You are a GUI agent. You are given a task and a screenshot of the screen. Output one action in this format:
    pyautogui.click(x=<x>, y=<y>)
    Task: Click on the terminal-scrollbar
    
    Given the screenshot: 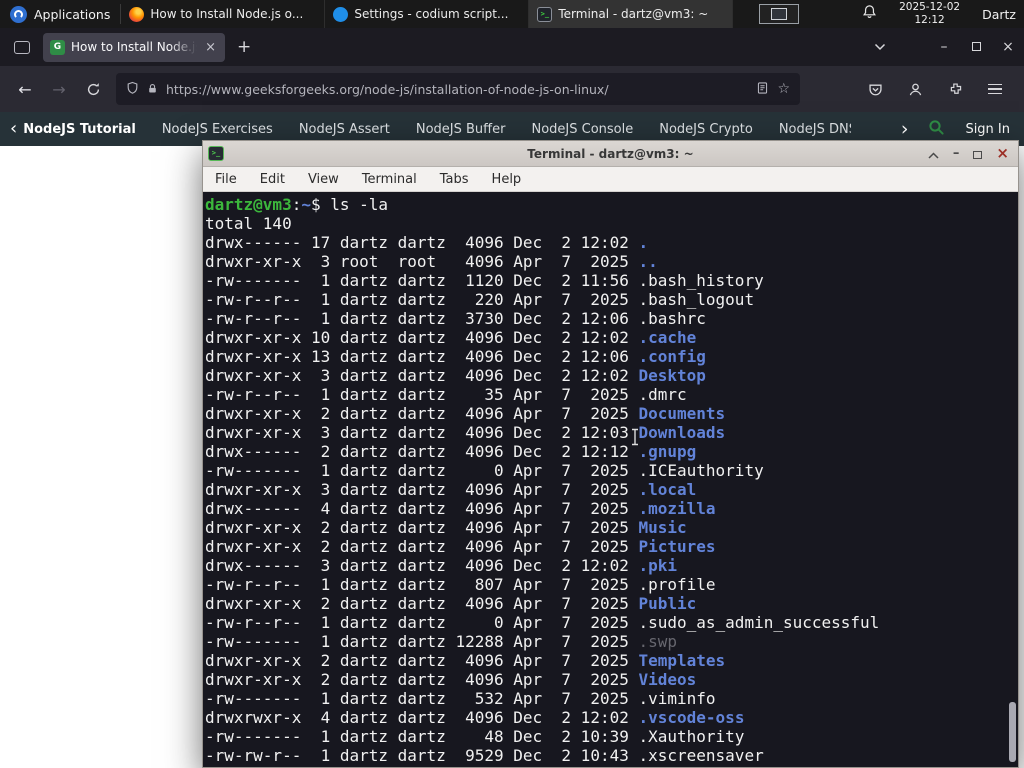 What is the action you would take?
    pyautogui.click(x=1012, y=732)
    